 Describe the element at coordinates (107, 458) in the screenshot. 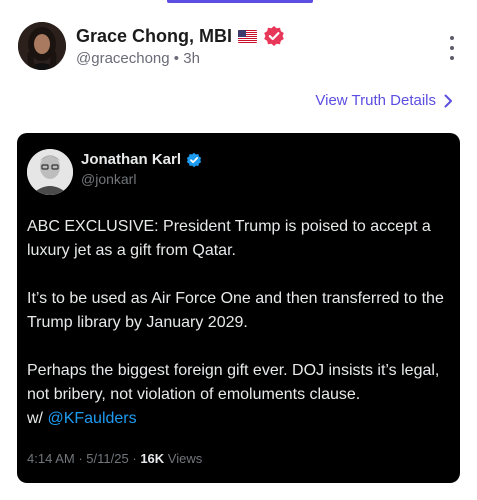

I see `embed-post-date: 5/11/25` at that location.